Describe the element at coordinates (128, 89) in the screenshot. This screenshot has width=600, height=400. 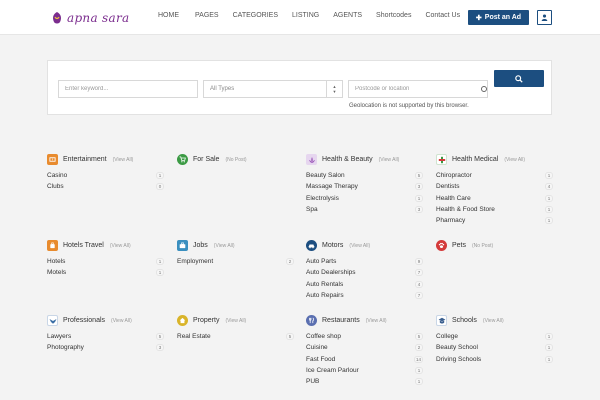
I see `keyword-input` at that location.